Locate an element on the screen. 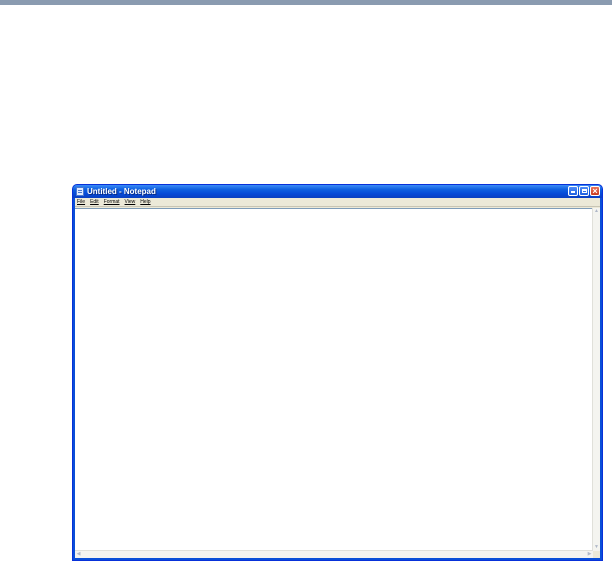  top-rule is located at coordinates (306, 2).